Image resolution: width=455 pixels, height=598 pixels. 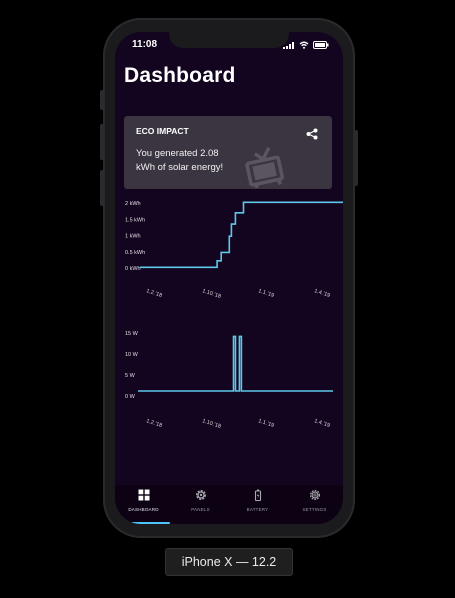 What do you see at coordinates (177, 153) in the screenshot?
I see `card-message-line-1: You generated 2.08` at bounding box center [177, 153].